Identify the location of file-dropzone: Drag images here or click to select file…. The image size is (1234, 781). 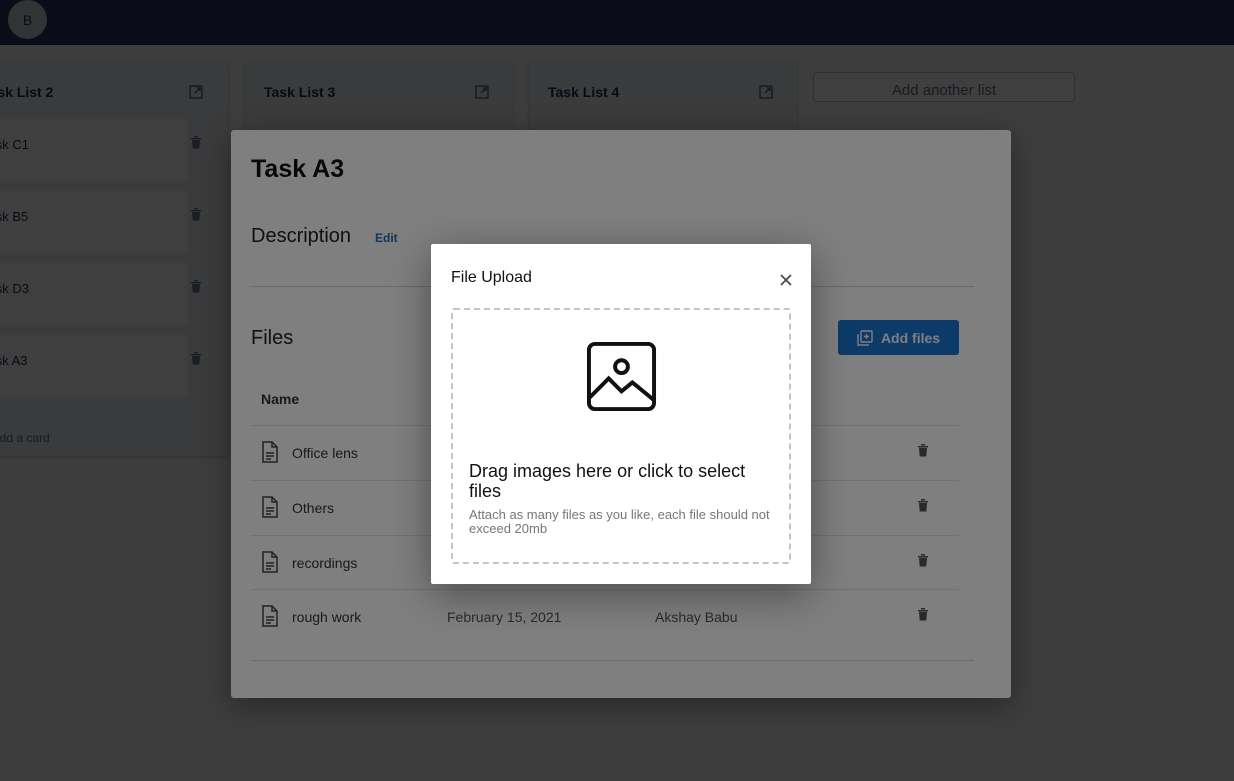
(621, 436).